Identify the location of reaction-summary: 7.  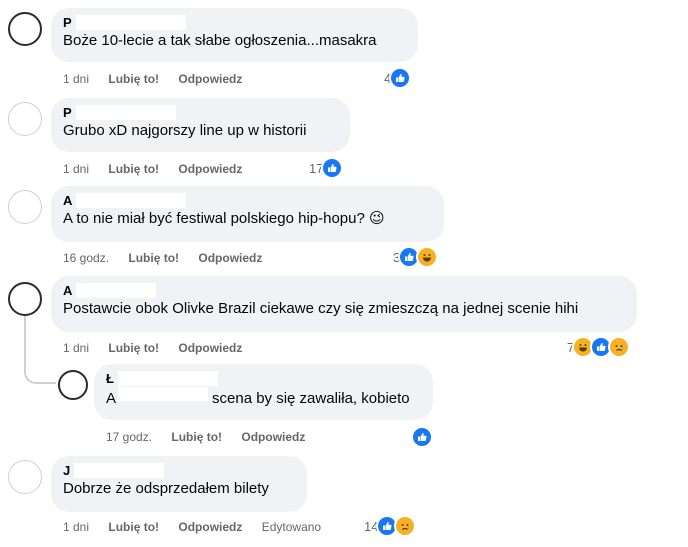
(599, 347).